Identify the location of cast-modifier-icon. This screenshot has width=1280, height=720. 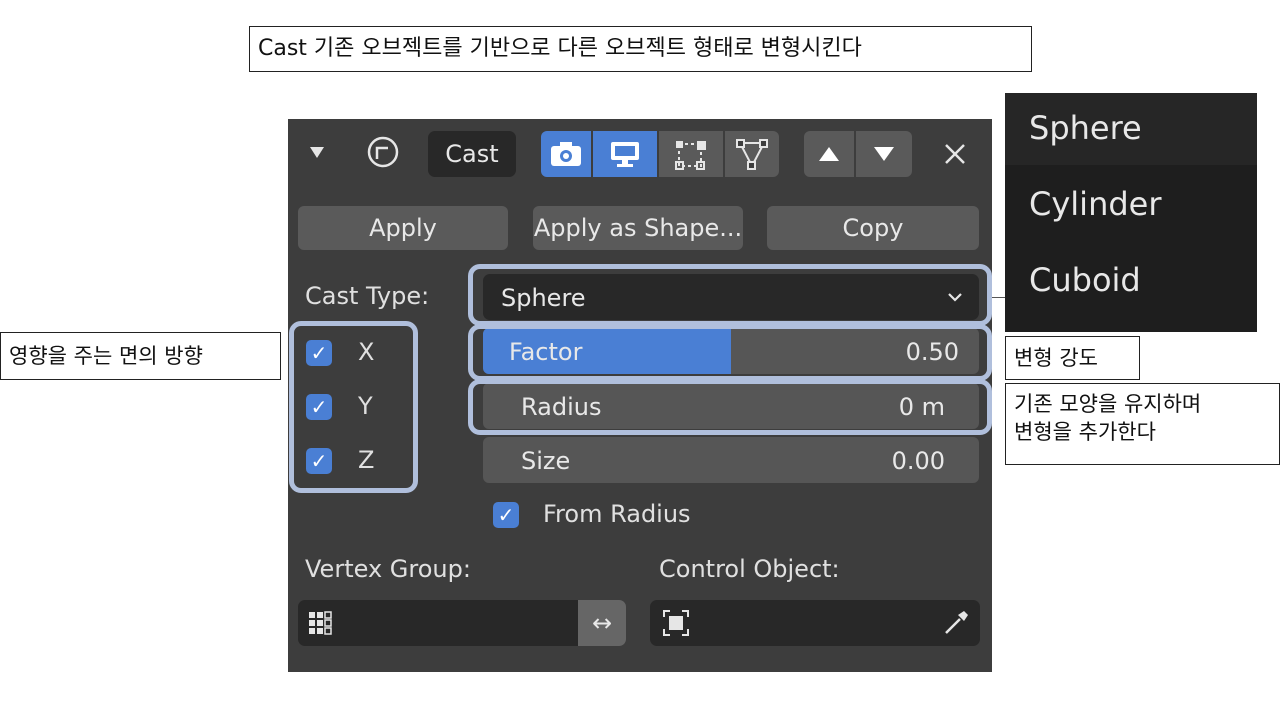
(383, 152).